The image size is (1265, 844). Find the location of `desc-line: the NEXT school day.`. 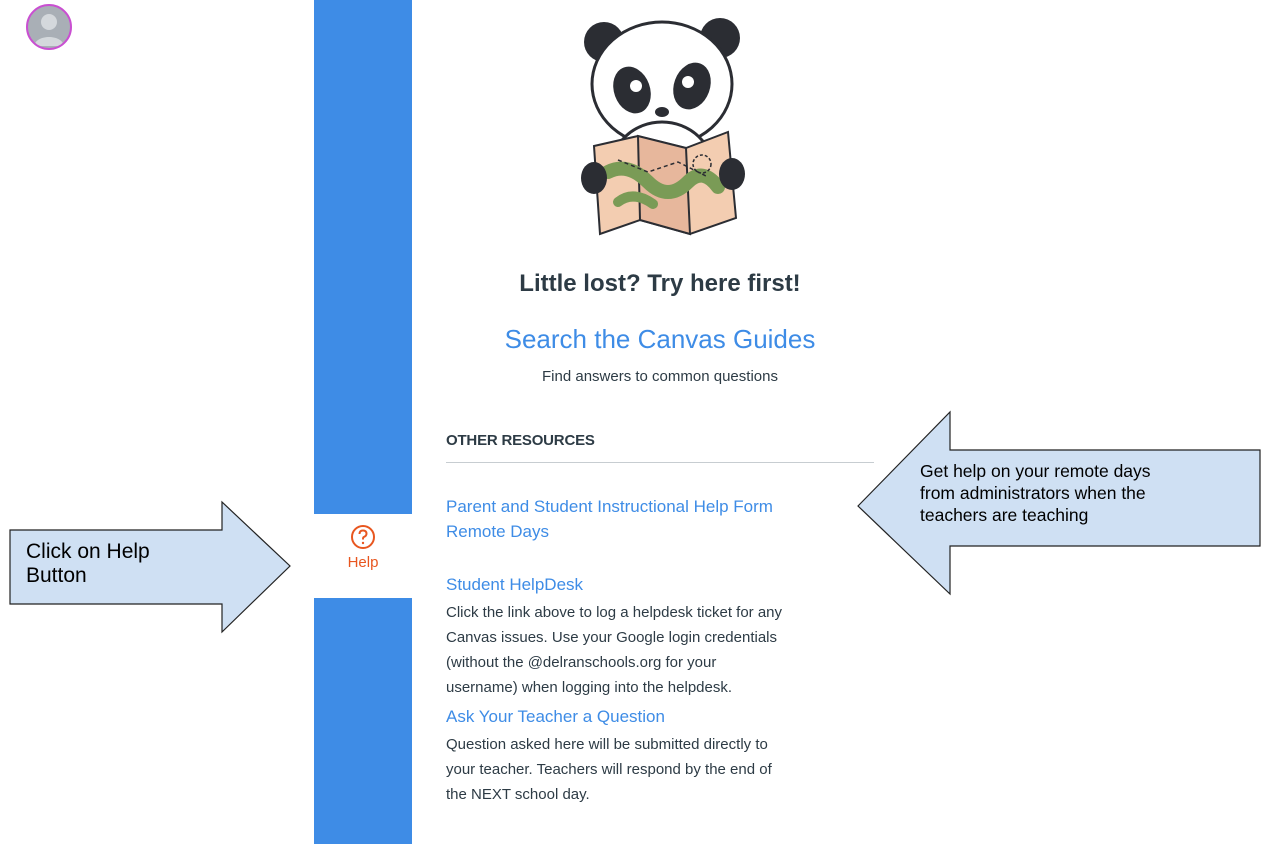

desc-line: the NEXT school day. is located at coordinates (518, 794).